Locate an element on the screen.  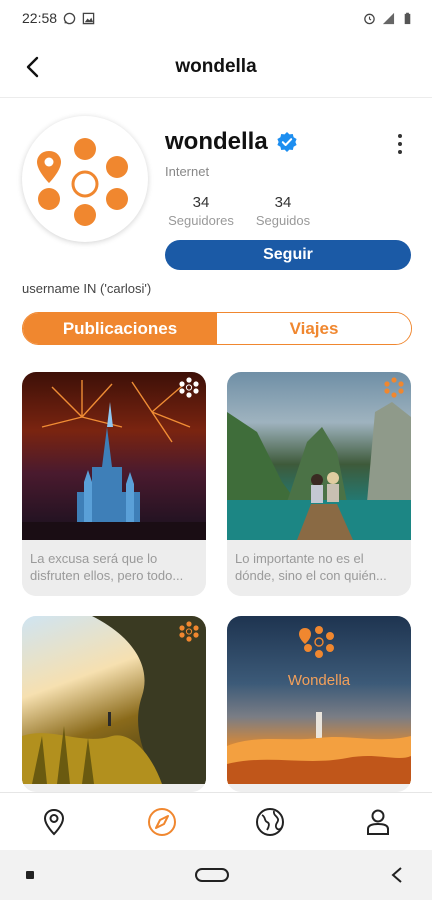
more-options-button is located at coordinates (400, 144).